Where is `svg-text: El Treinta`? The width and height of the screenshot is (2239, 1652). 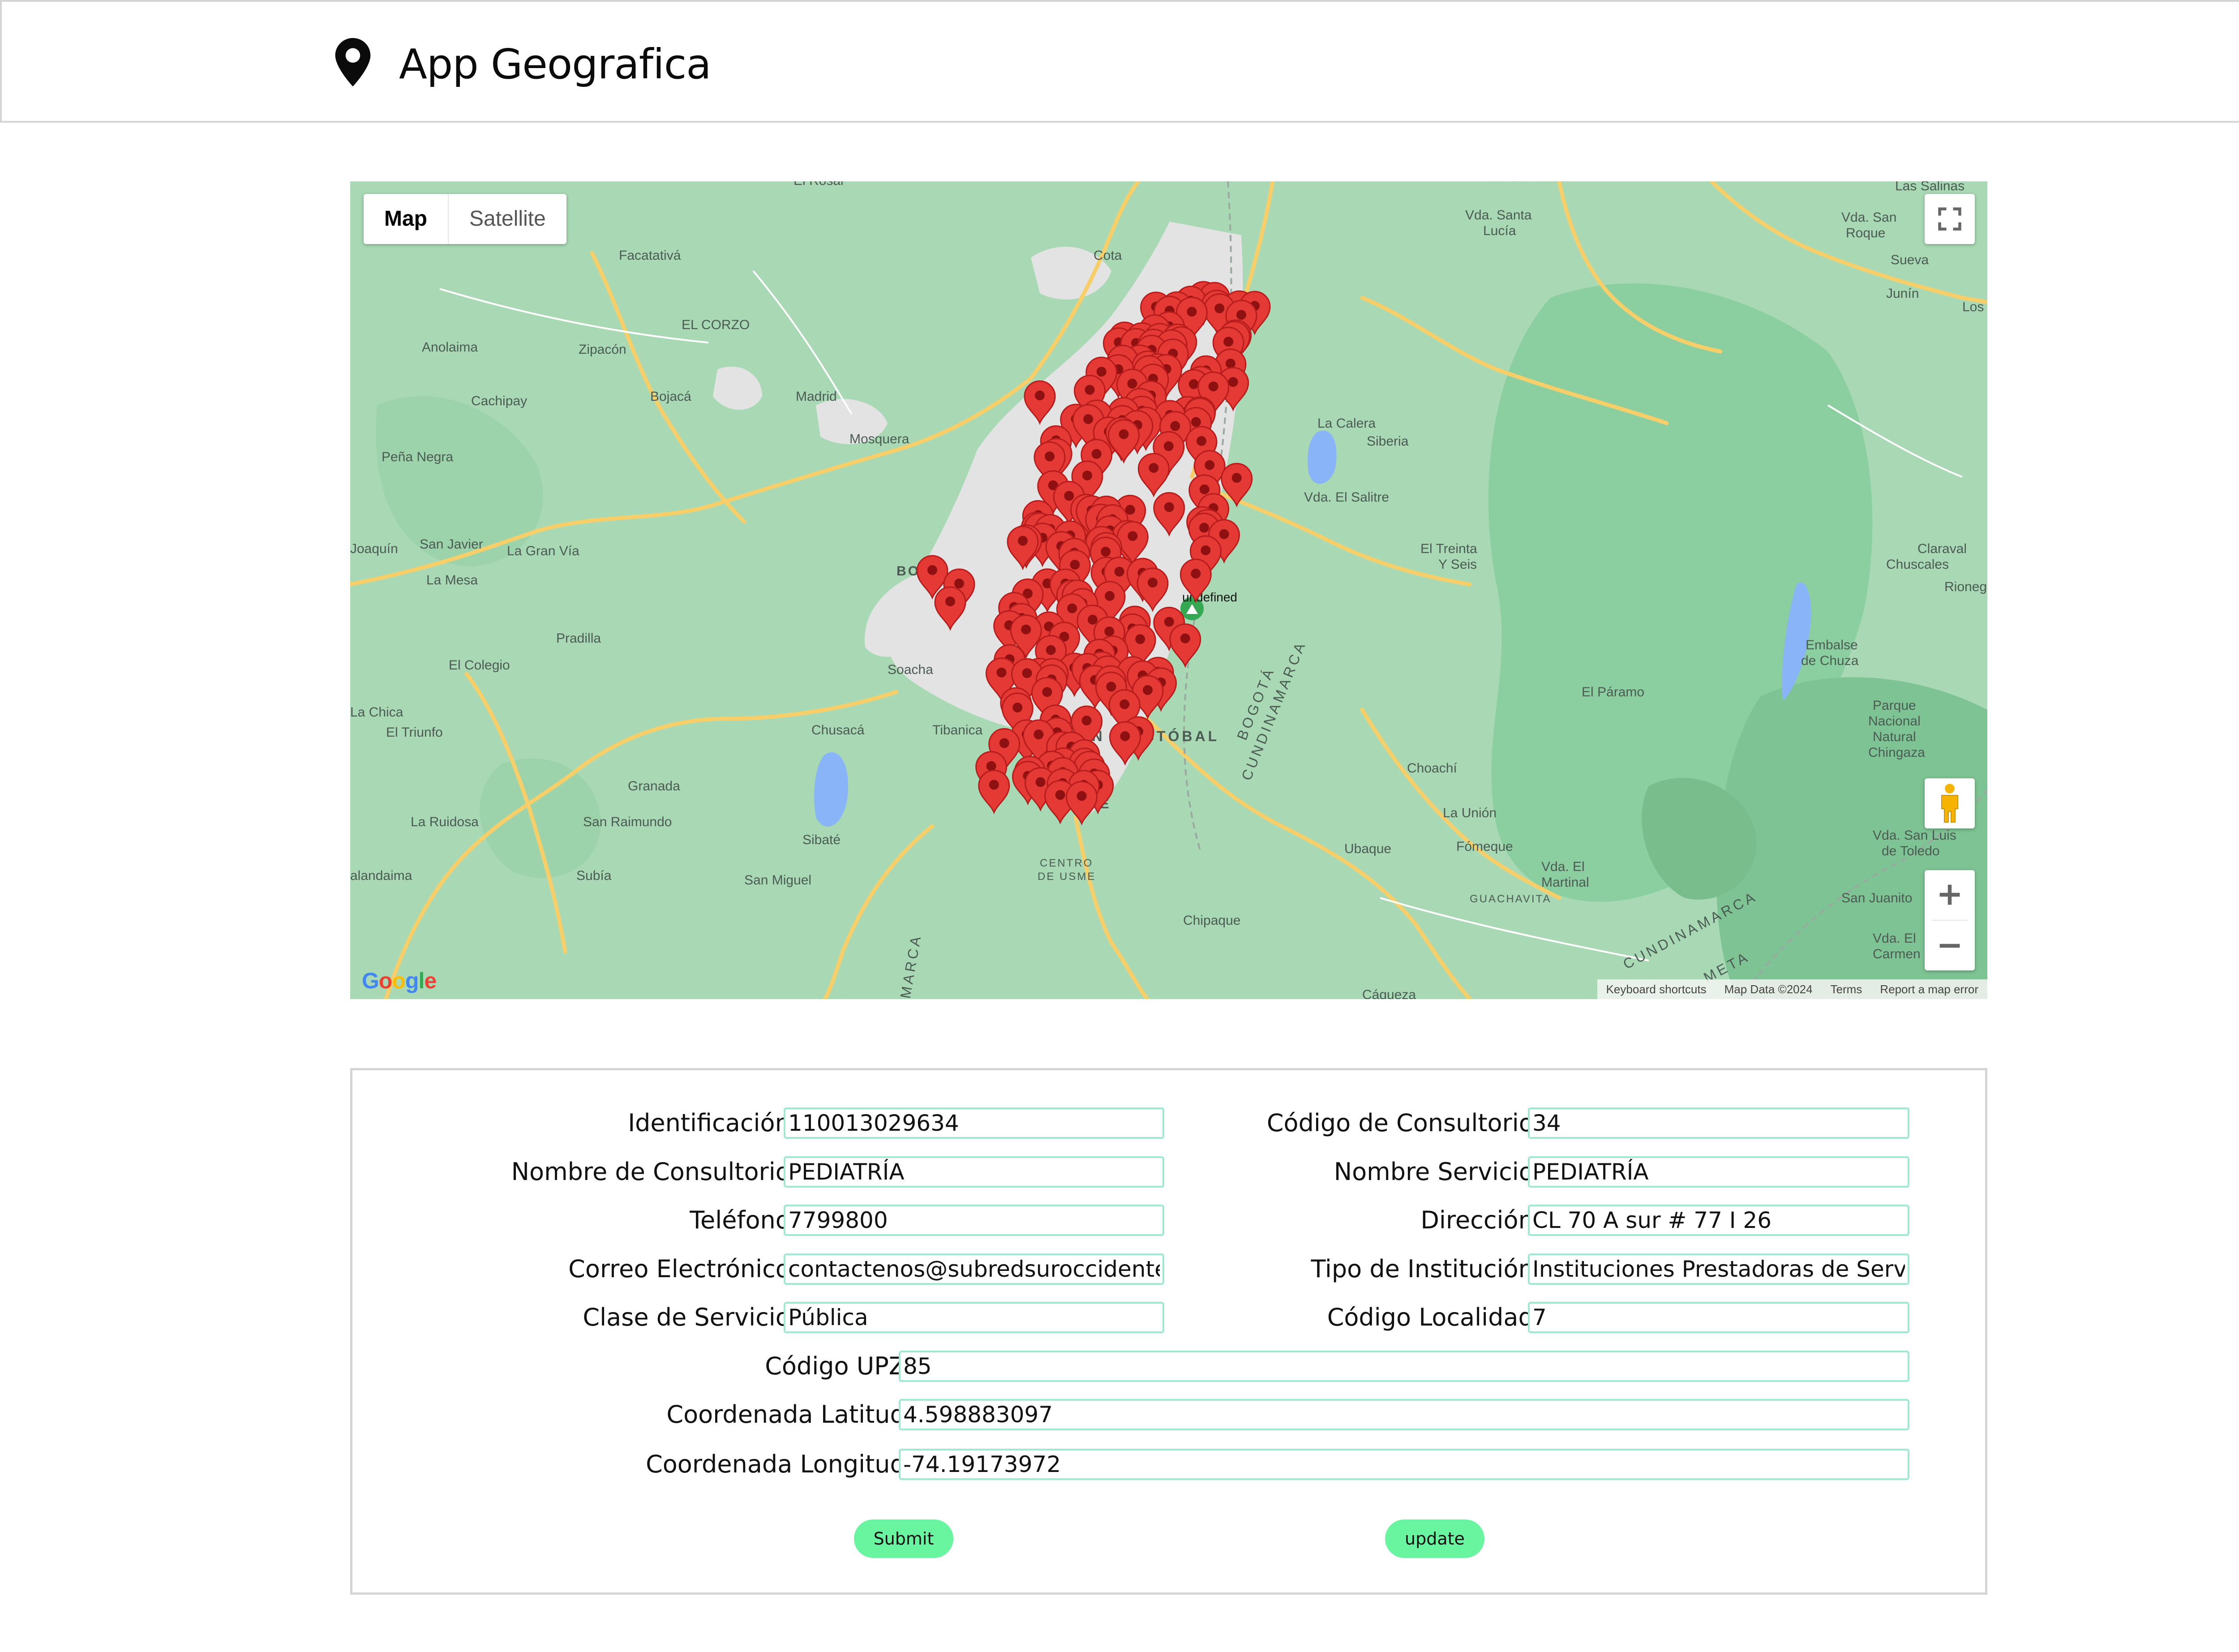
svg-text: El Treinta is located at coordinates (1448, 548).